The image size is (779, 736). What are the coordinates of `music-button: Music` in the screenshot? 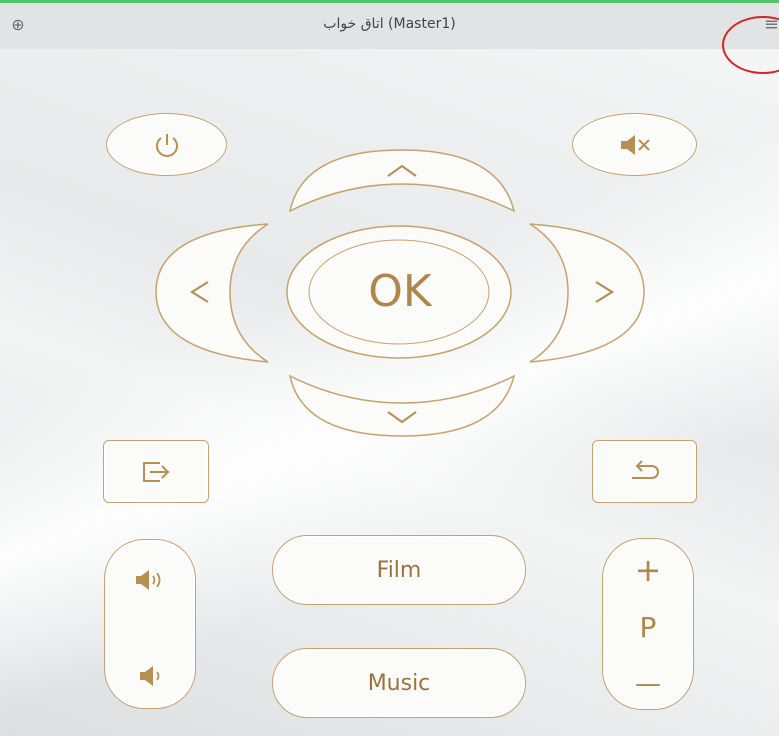 It's located at (399, 683).